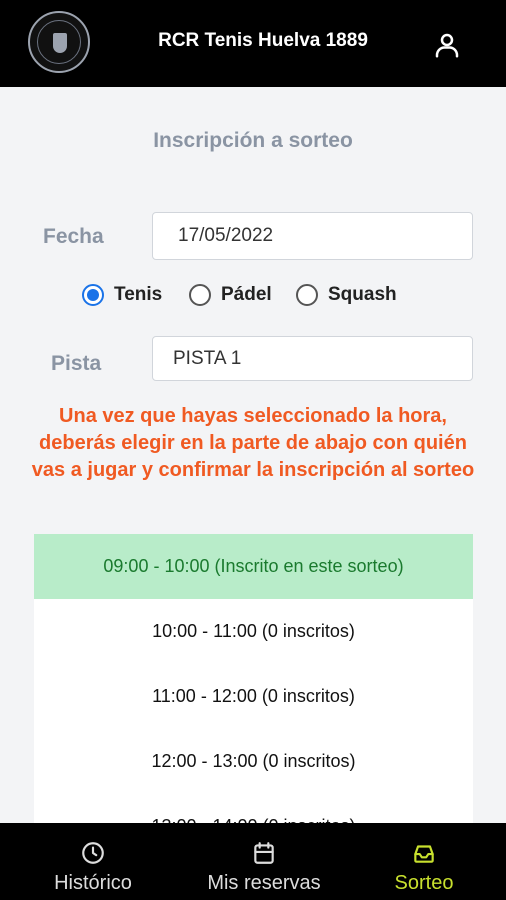  Describe the element at coordinates (253, 631) in the screenshot. I see `time-slot-item: 10:00 - 11:00 (0 inscritos)` at that location.